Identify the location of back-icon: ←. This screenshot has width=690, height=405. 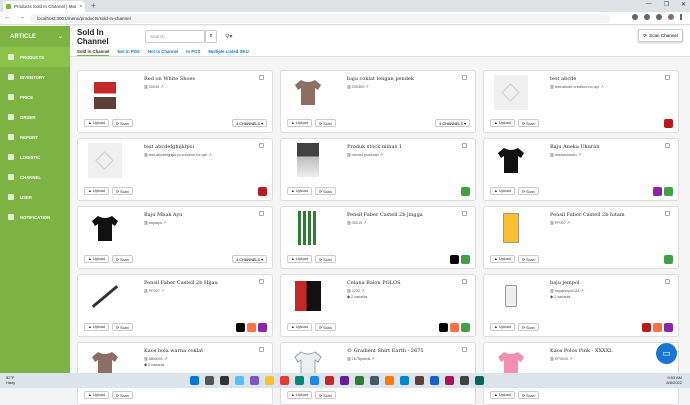
(7, 18).